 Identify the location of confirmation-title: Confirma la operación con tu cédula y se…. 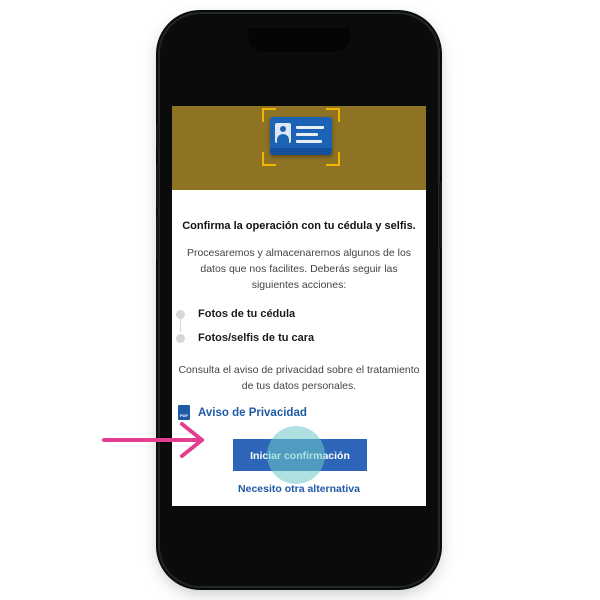
(299, 226).